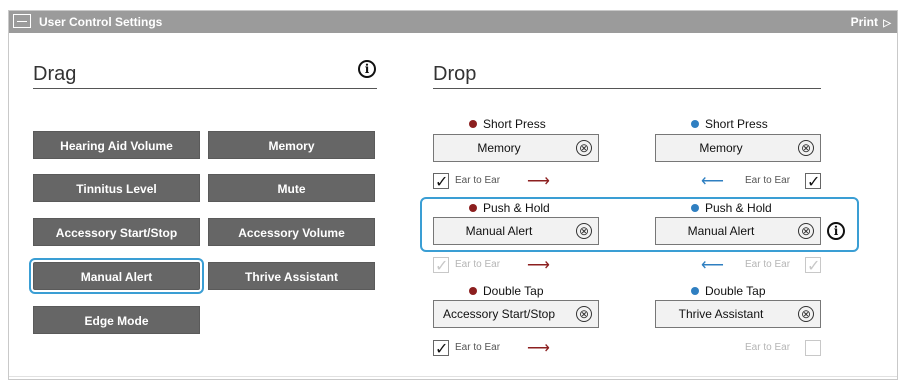 This screenshot has width=898, height=380. Describe the element at coordinates (731, 208) in the screenshot. I see `right-push-hold-label: Push & Hold` at that location.